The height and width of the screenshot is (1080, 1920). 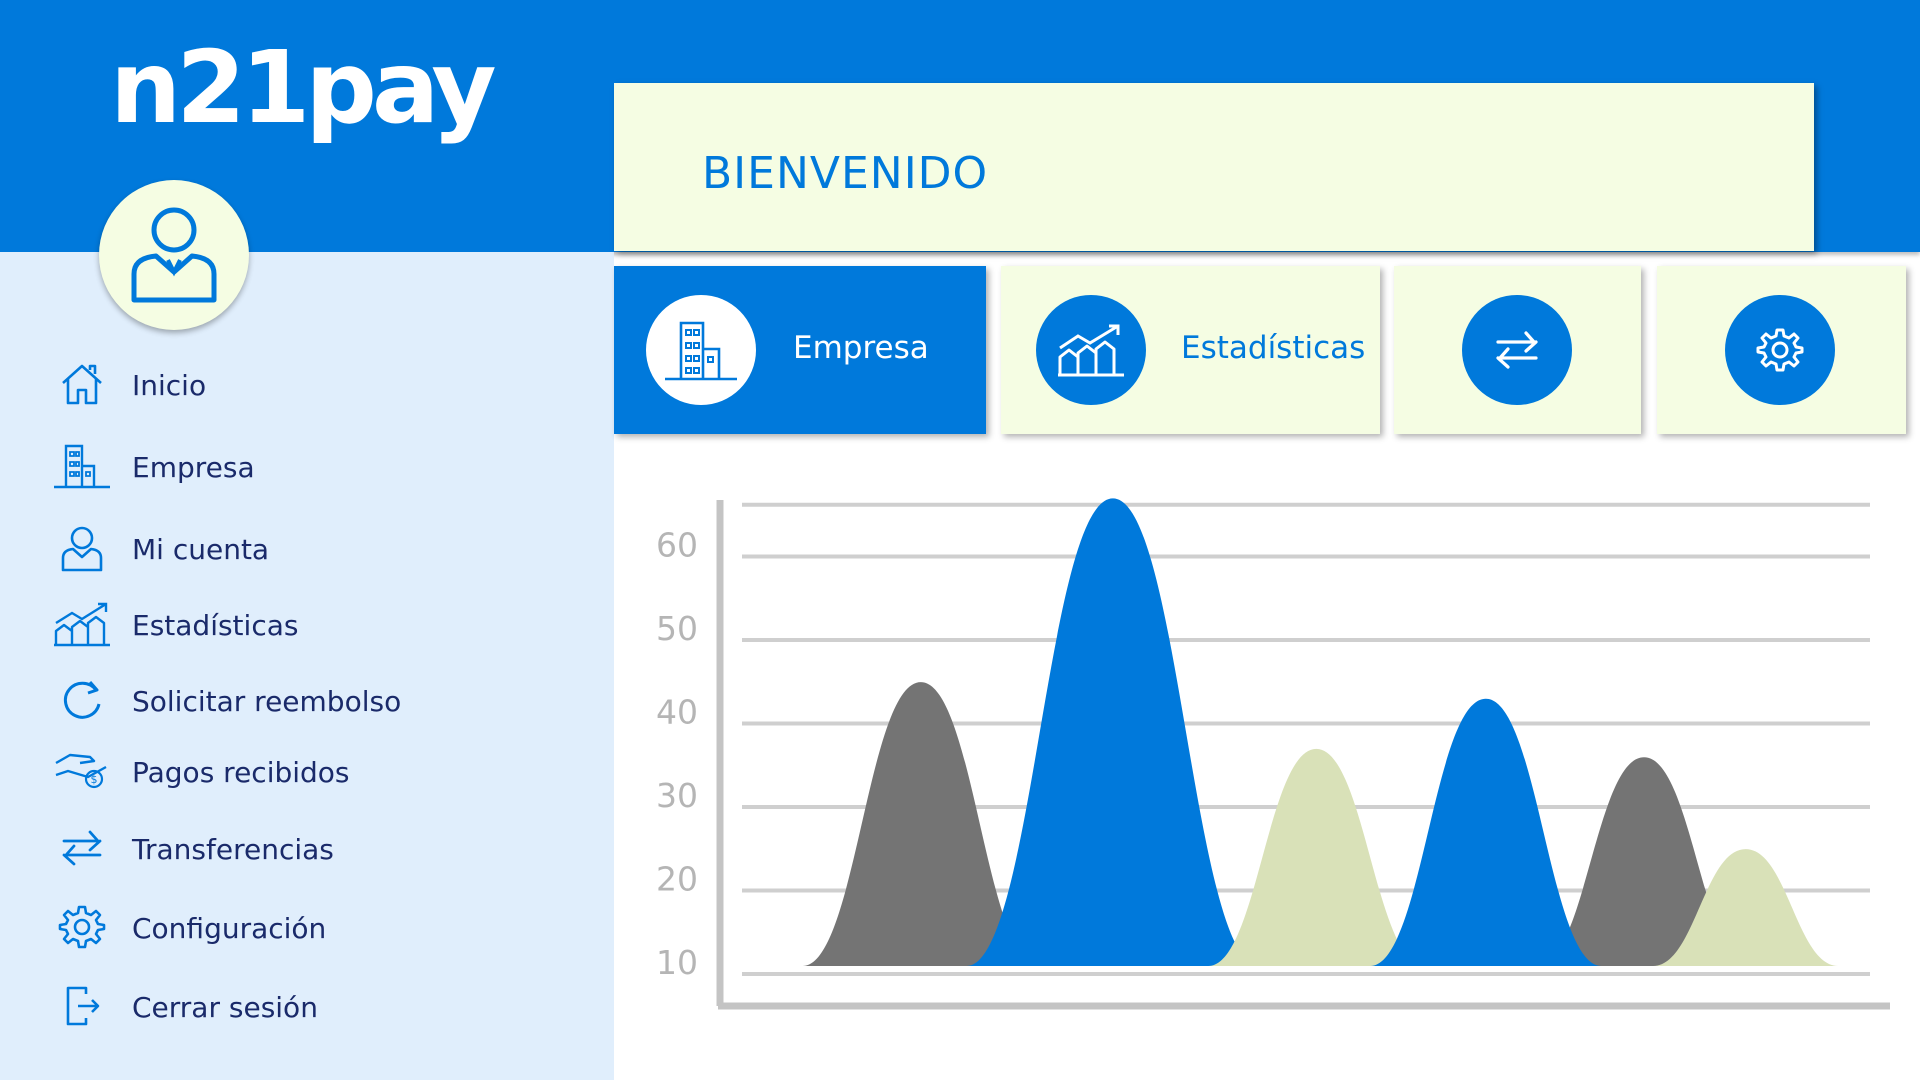 I want to click on card-configuracion, so click(x=1781, y=350).